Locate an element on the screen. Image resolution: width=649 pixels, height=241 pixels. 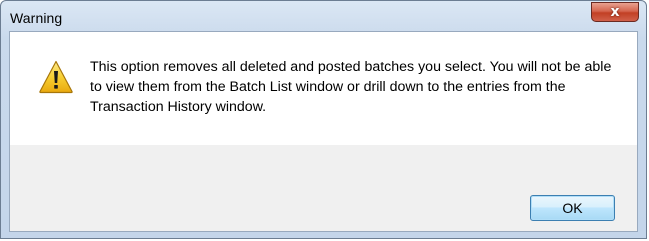
ok-button: OK is located at coordinates (572, 208).